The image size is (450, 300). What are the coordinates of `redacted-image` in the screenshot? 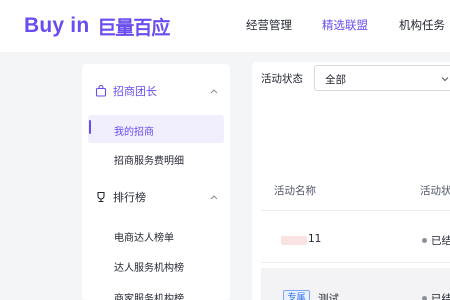 It's located at (294, 240).